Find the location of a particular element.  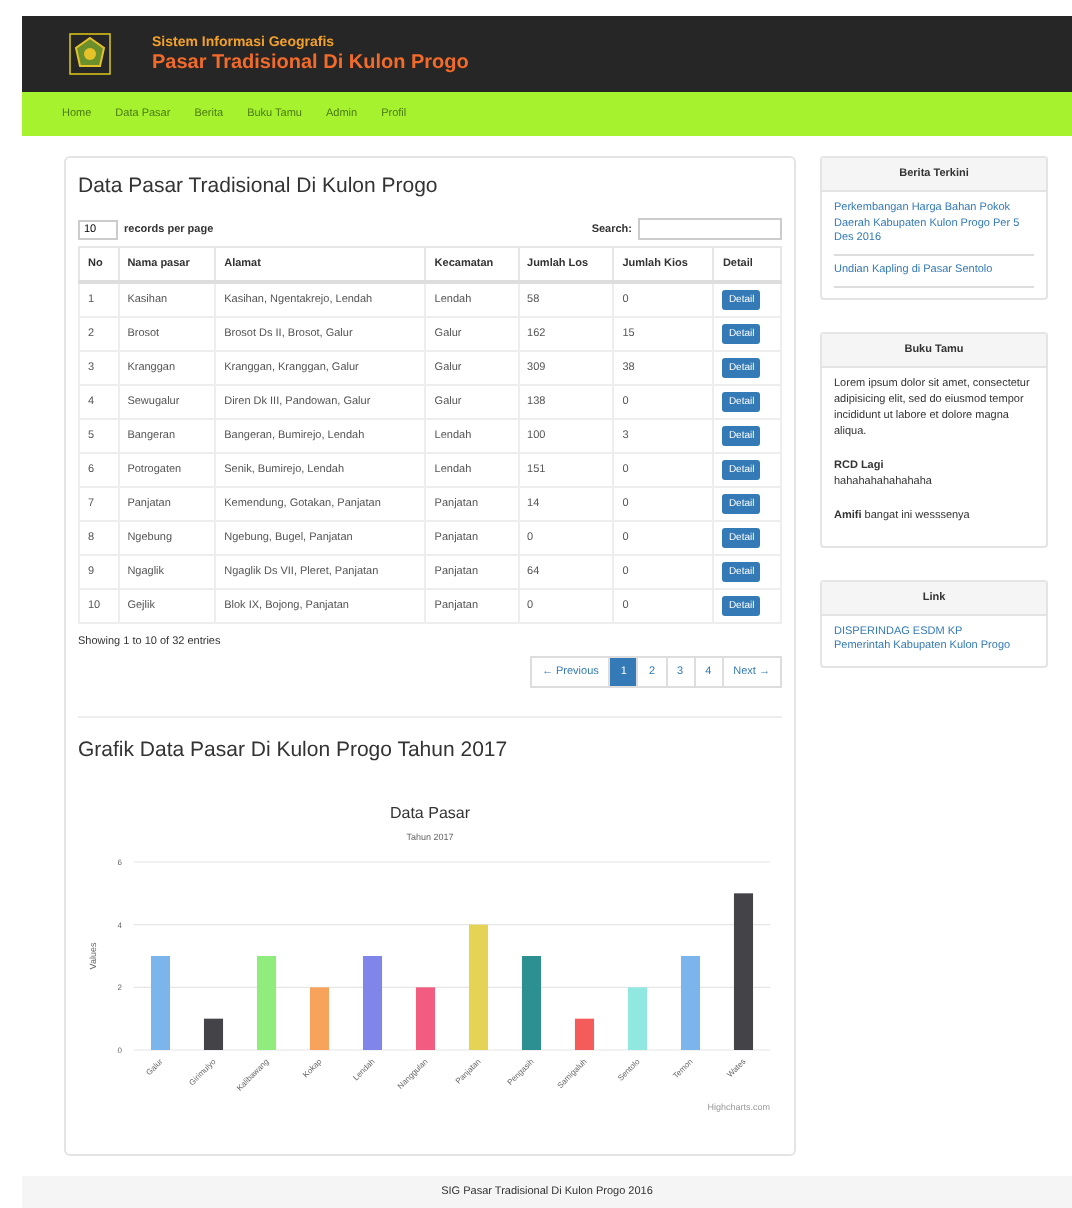

site-title: Pasar Tradisional Di Kulon Progo is located at coordinates (310, 62).